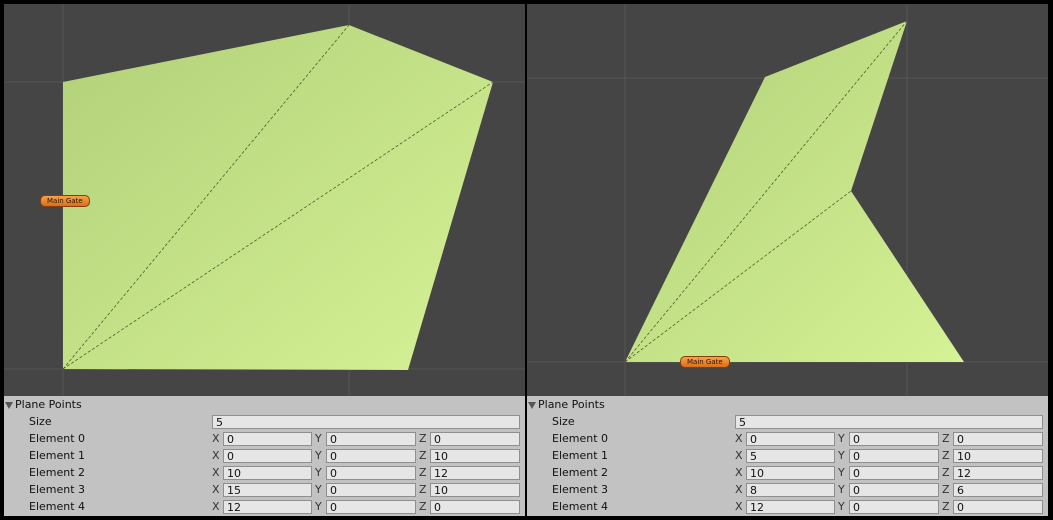 Image resolution: width=1053 pixels, height=520 pixels. I want to click on x-field: 5, so click(790, 456).